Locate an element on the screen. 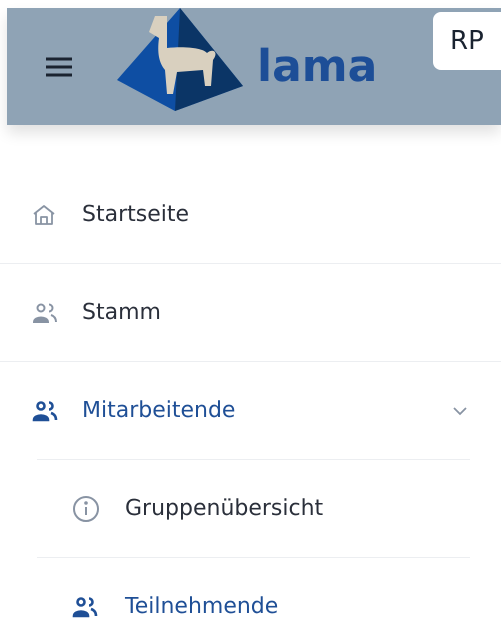  chevron-icon is located at coordinates (460, 411).